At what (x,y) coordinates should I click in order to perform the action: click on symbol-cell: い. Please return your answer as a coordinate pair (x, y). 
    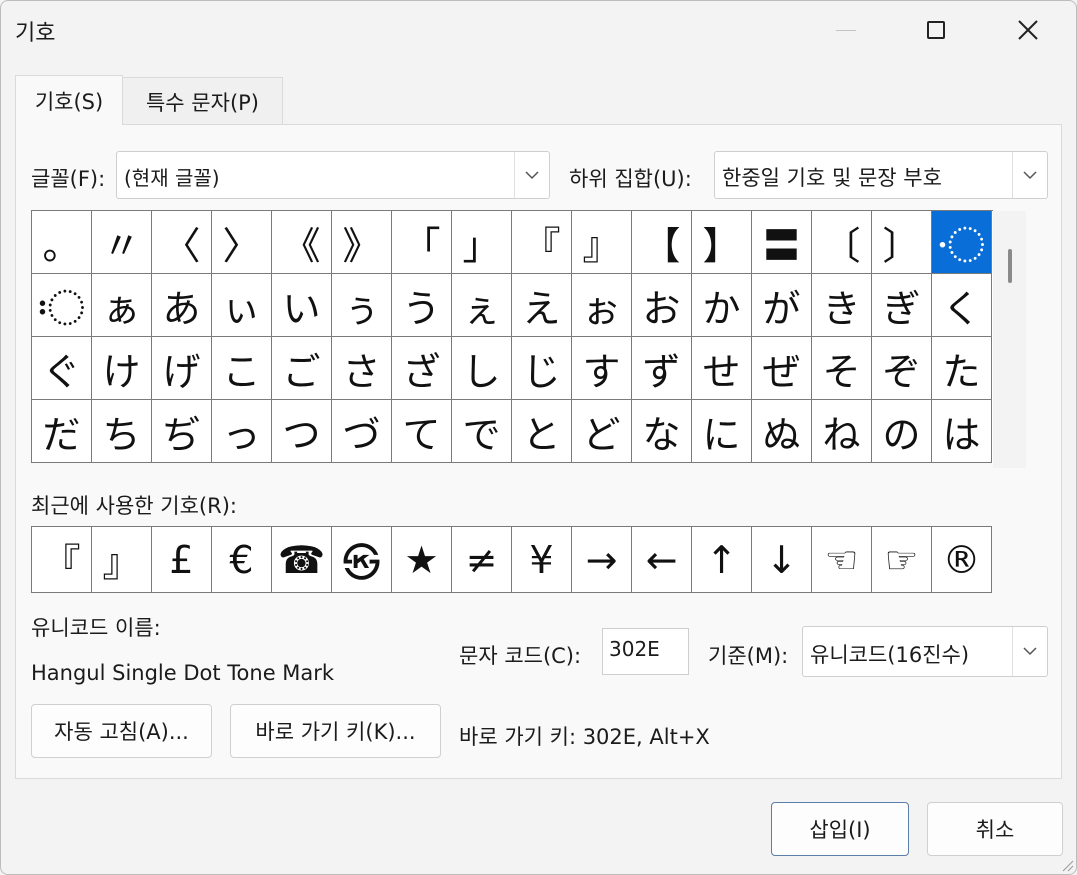
    Looking at the image, I should click on (302, 305).